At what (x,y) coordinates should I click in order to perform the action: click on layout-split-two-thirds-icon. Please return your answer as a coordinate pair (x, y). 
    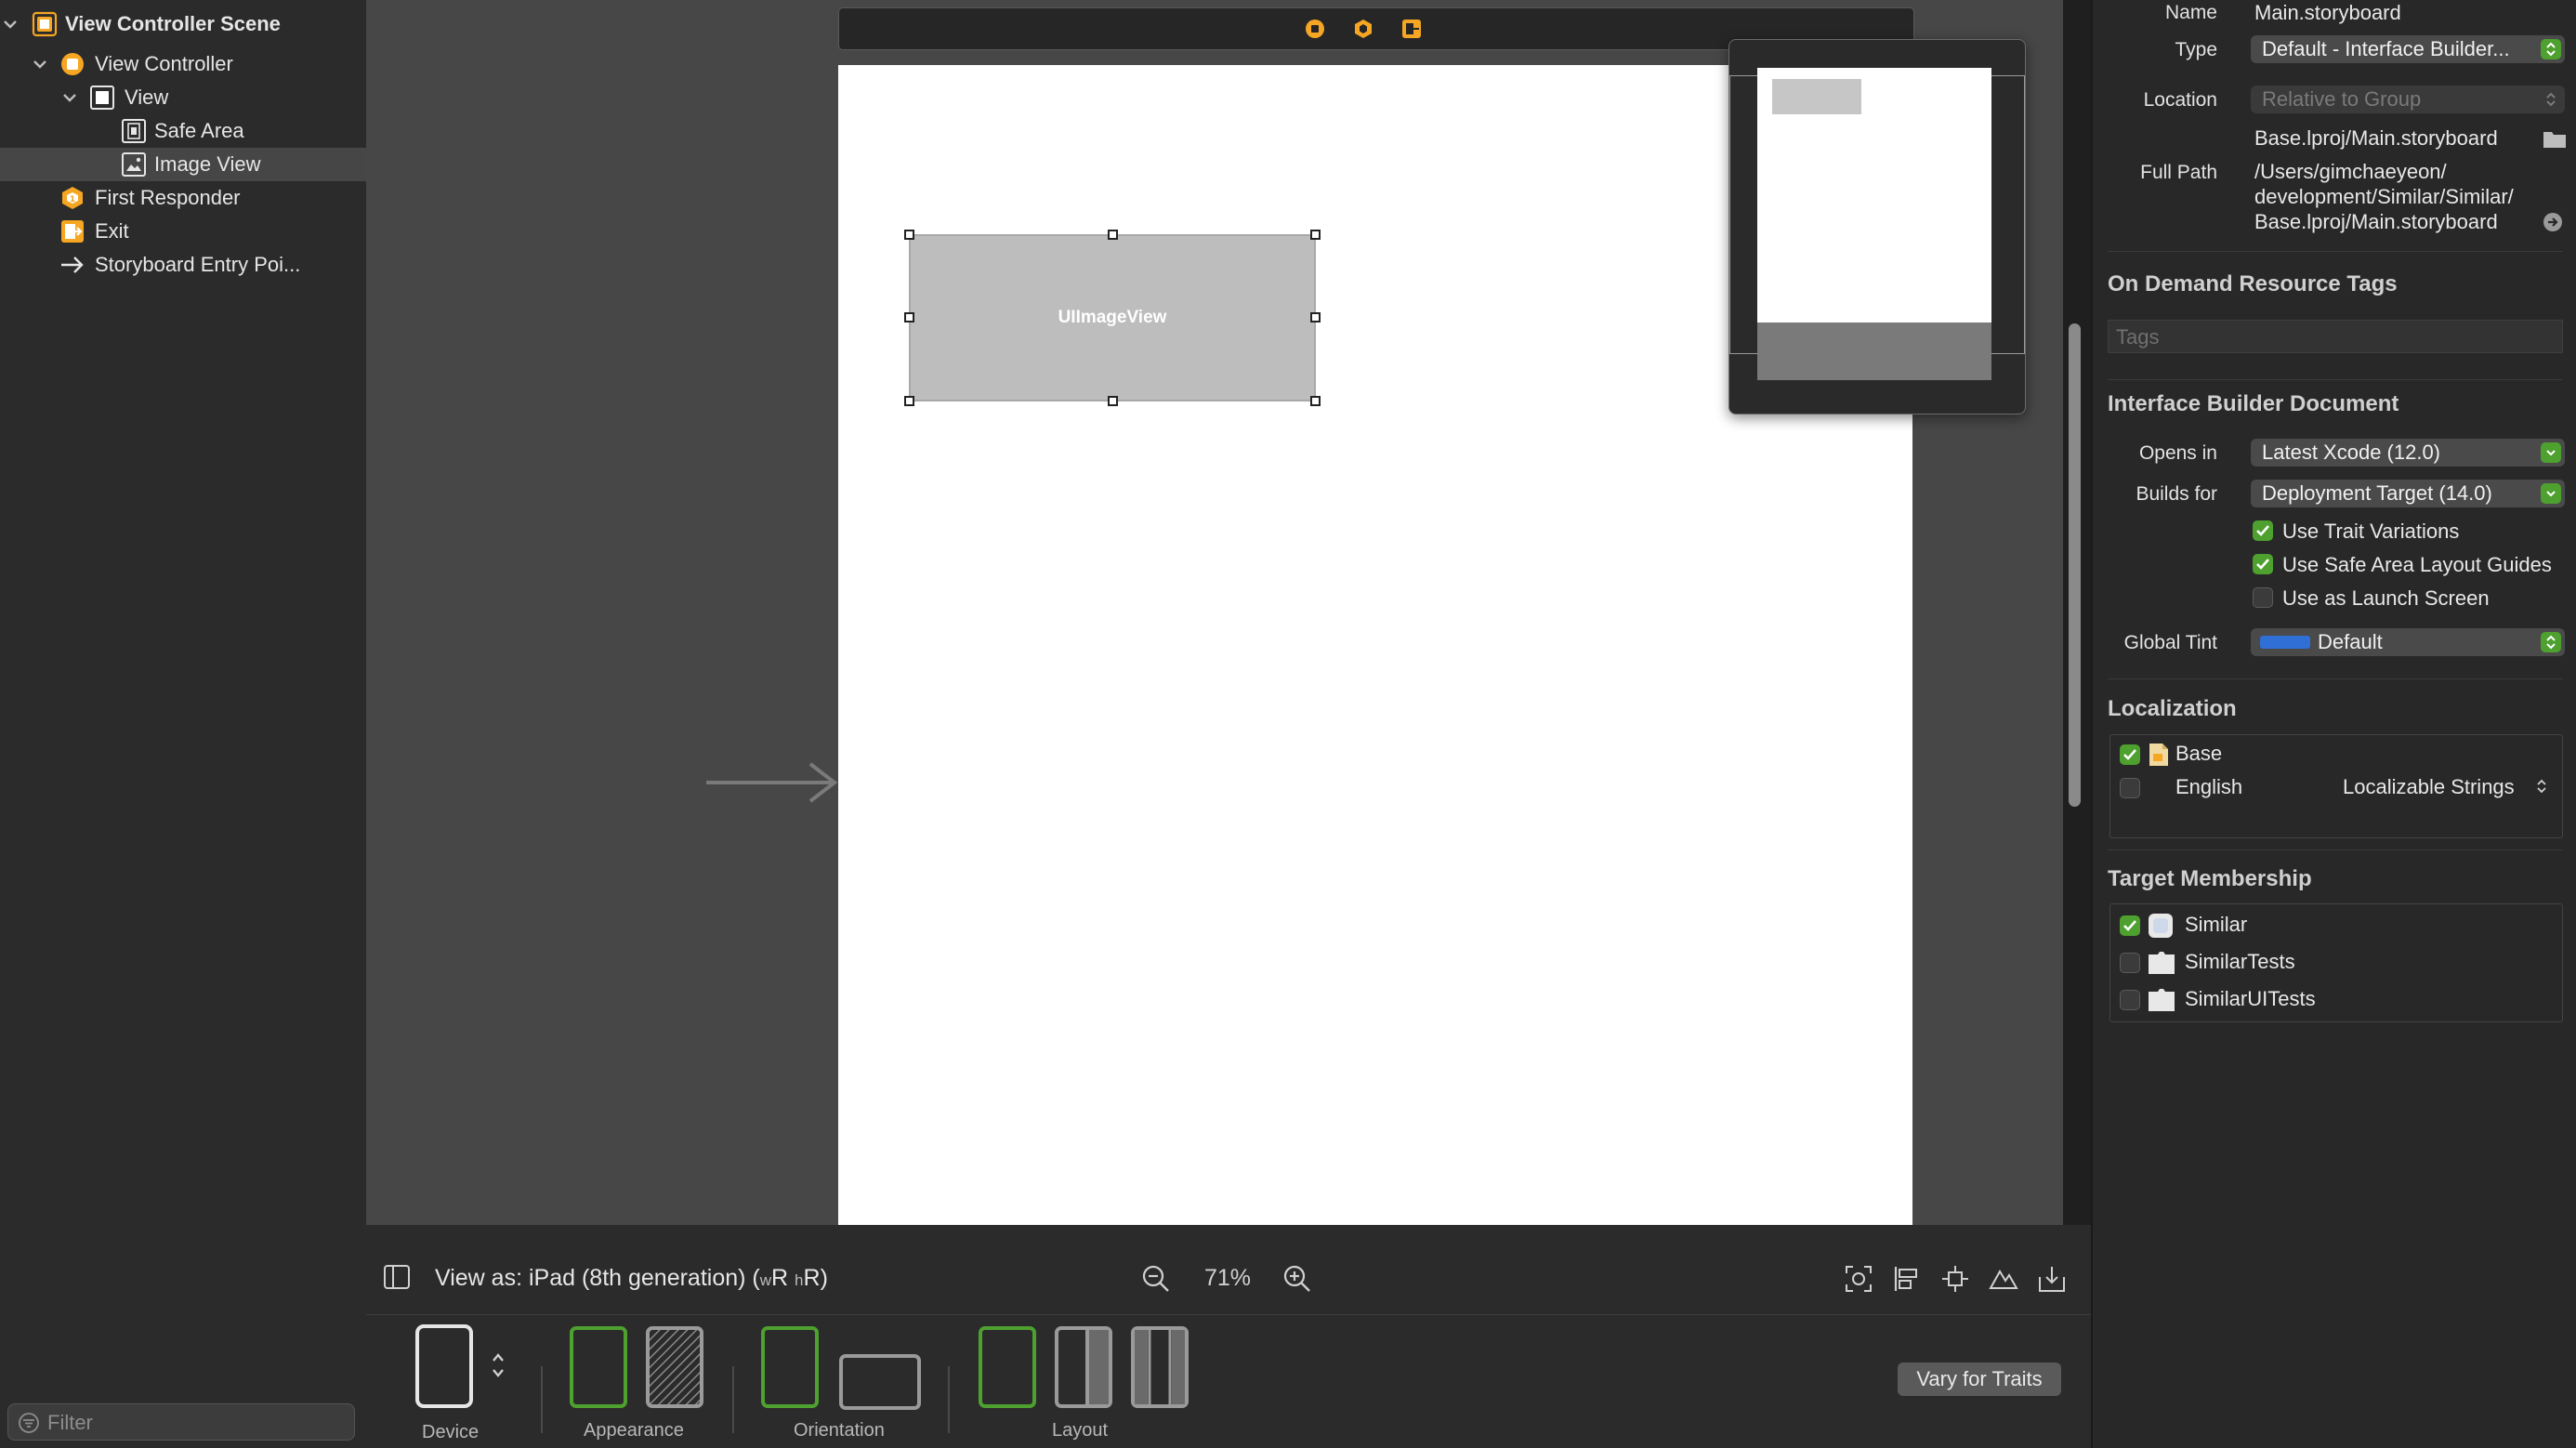
    Looking at the image, I should click on (1083, 1367).